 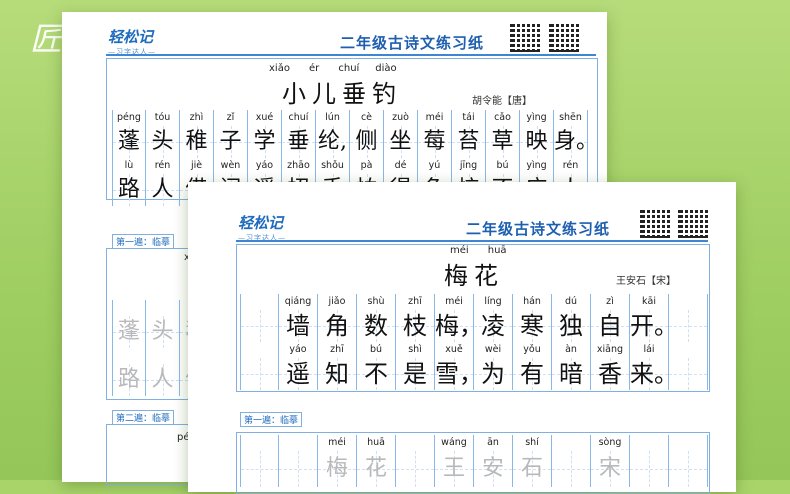 What do you see at coordinates (298, 117) in the screenshot?
I see `cell-pinyin: chuí` at bounding box center [298, 117].